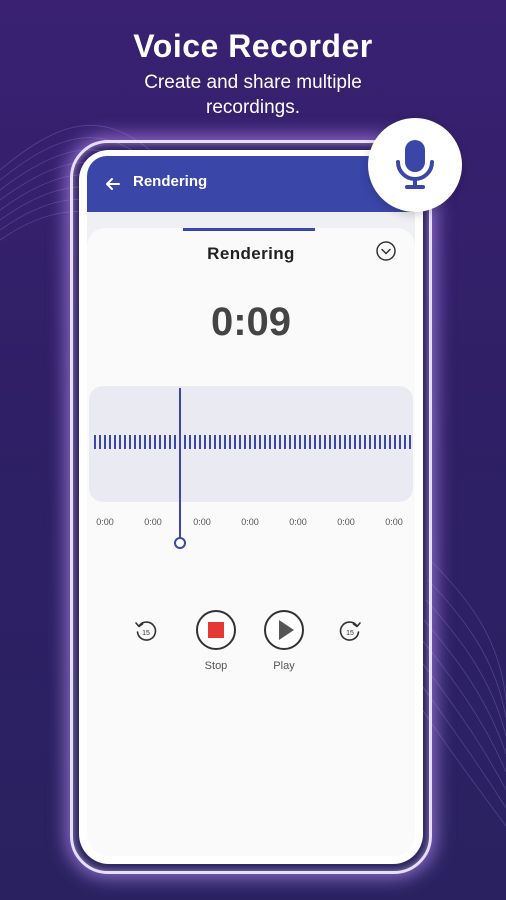  I want to click on sheet-handle, so click(249, 229).